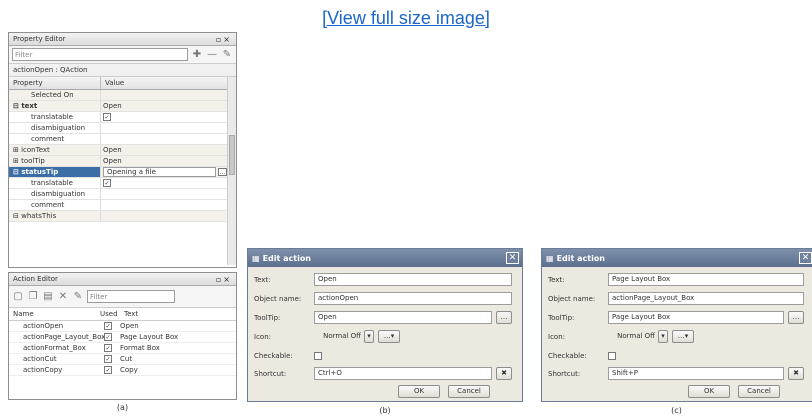 The height and width of the screenshot is (420, 812). Describe the element at coordinates (122, 348) in the screenshot. I see `action-row: actionFormat_Box ✓ Format Box` at that location.